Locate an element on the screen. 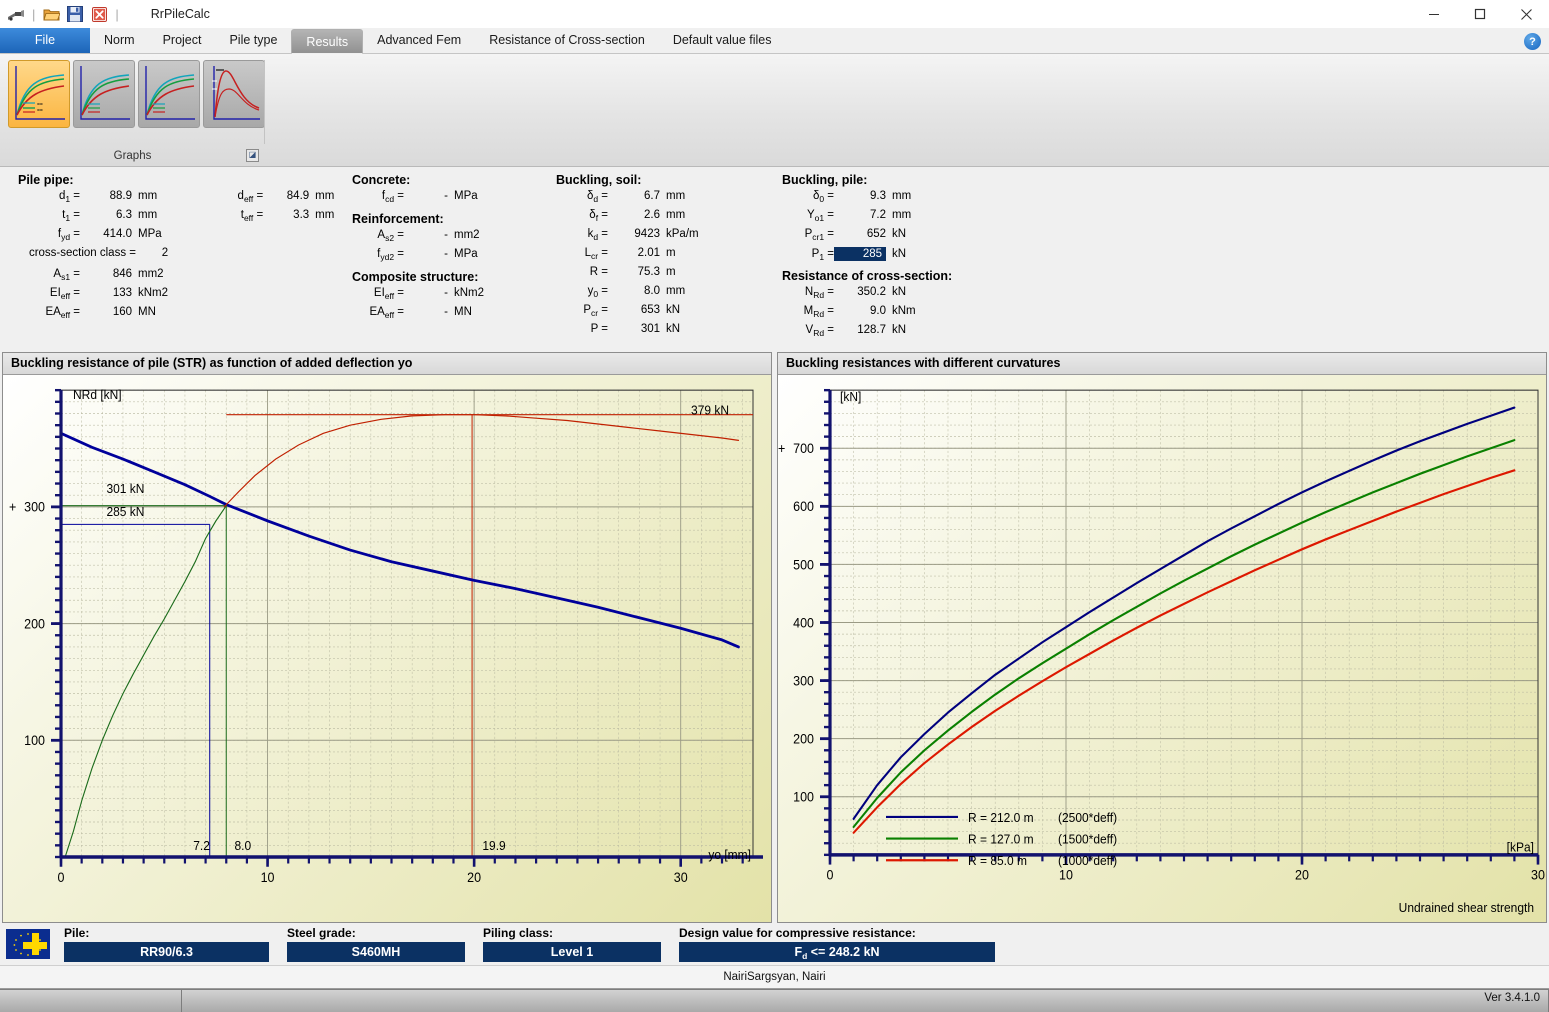  tab-resistance-of-cross-section: Resistance of Cross-section is located at coordinates (567, 40).